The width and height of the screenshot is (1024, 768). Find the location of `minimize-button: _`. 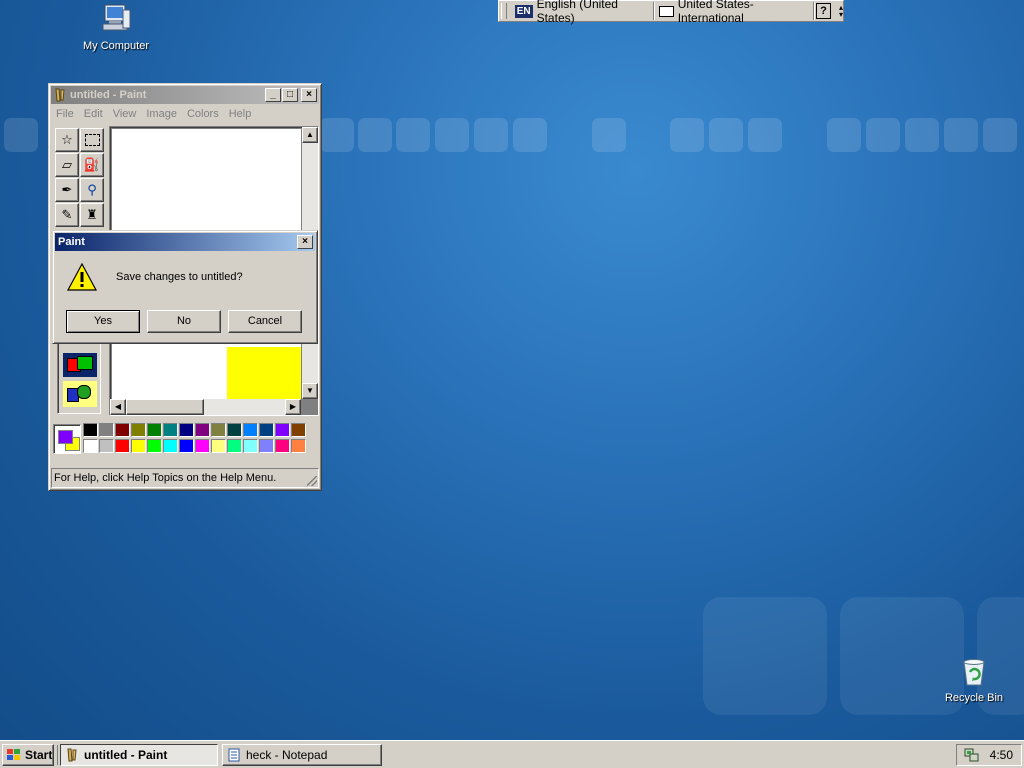

minimize-button: _ is located at coordinates (273, 95).